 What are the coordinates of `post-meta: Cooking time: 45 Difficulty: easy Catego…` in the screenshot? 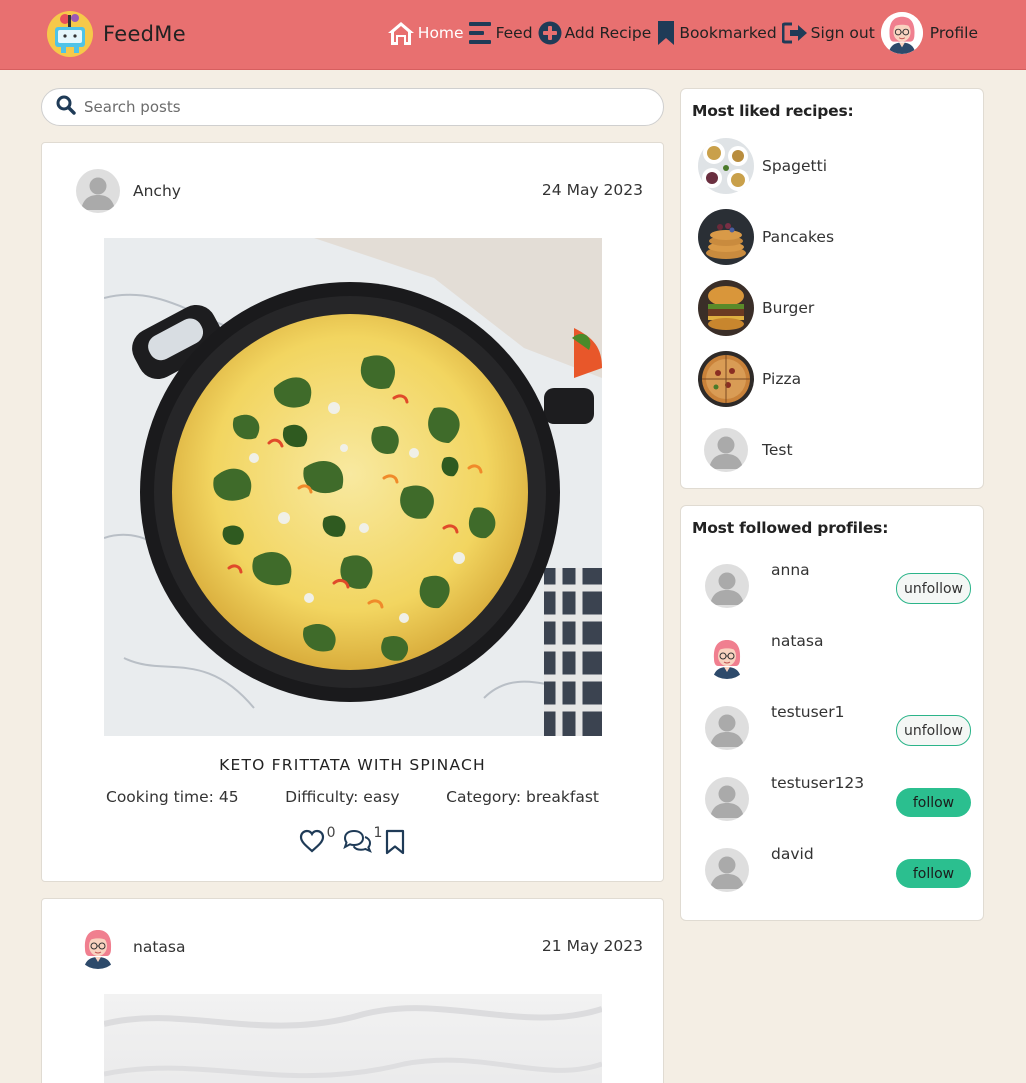 It's located at (352, 797).